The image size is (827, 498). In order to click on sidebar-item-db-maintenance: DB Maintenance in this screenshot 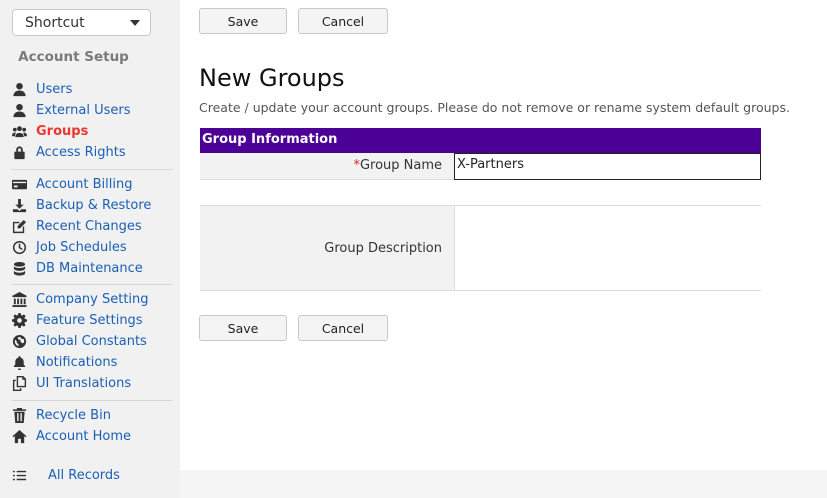, I will do `click(77, 268)`.